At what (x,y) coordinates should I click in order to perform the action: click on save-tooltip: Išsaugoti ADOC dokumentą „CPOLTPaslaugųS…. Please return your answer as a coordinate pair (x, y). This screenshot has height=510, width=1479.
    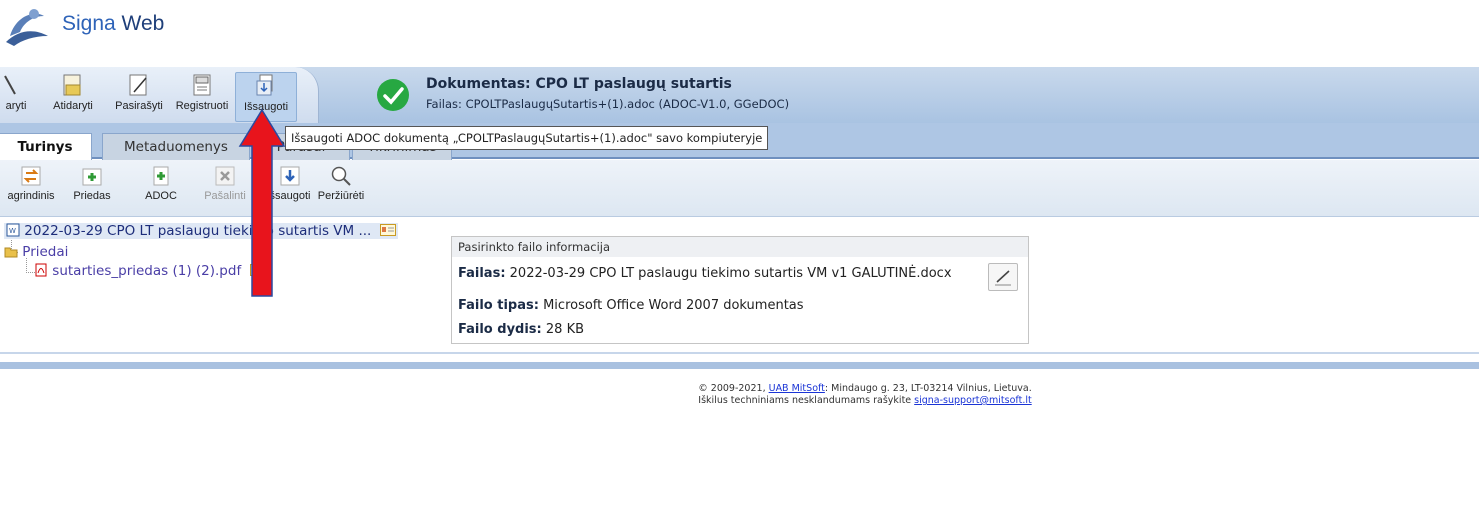
    Looking at the image, I should click on (527, 138).